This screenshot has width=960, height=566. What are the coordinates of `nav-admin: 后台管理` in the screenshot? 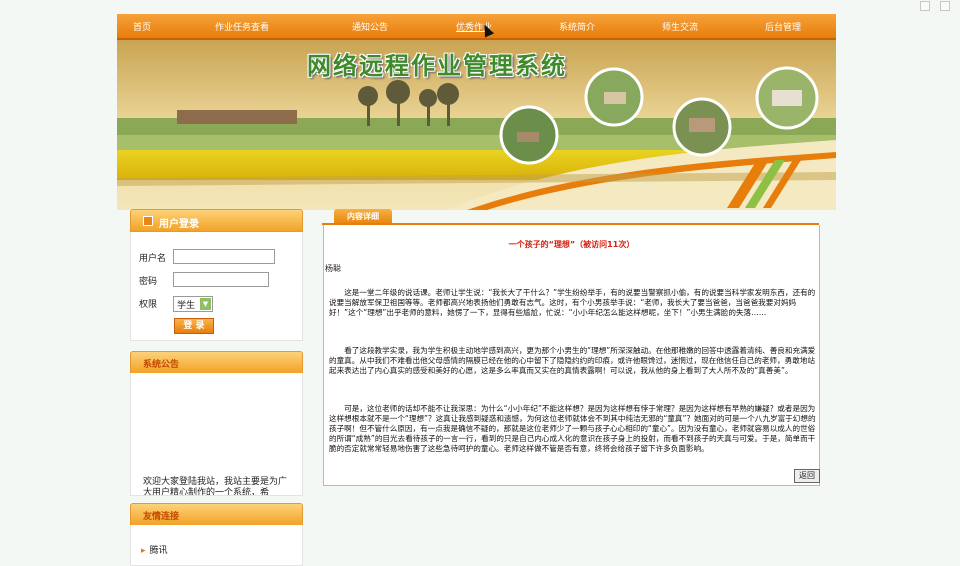 It's located at (783, 26).